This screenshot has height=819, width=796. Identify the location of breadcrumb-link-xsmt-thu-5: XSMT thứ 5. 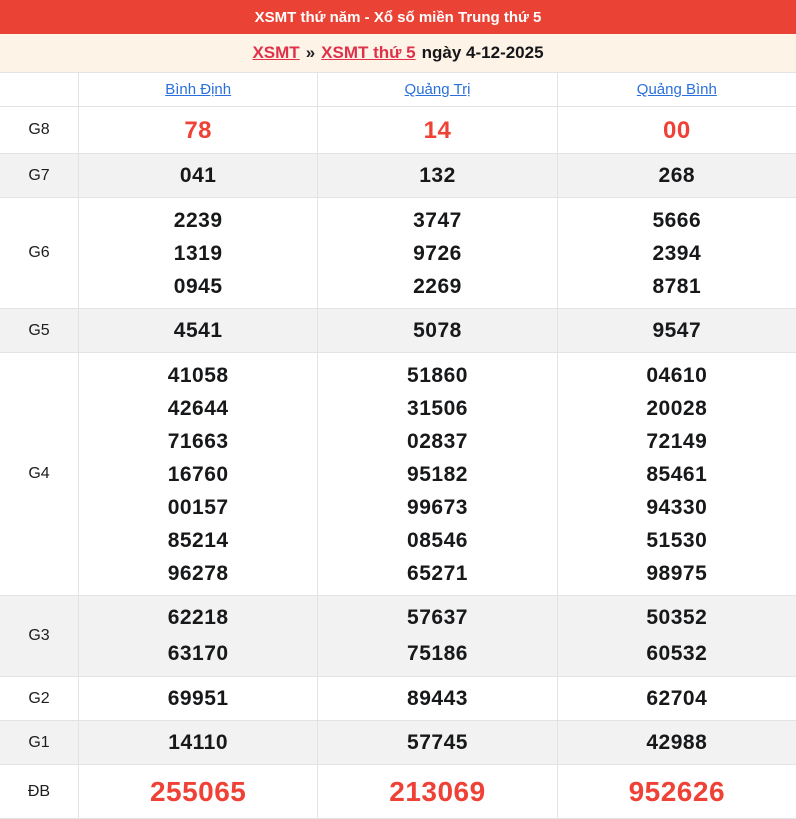
(368, 53).